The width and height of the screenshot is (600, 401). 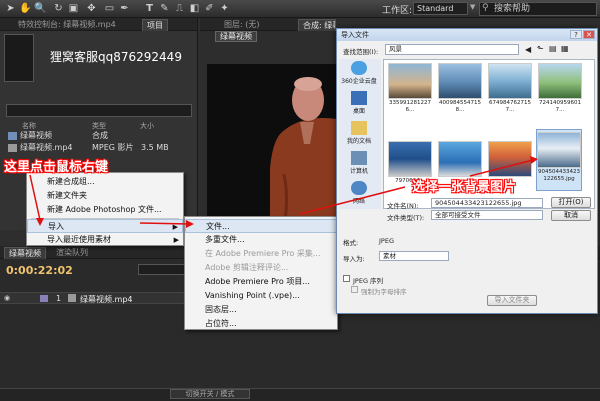 What do you see at coordinates (501, 168) in the screenshot?
I see `arrow-to-selected-image` at bounding box center [501, 168].